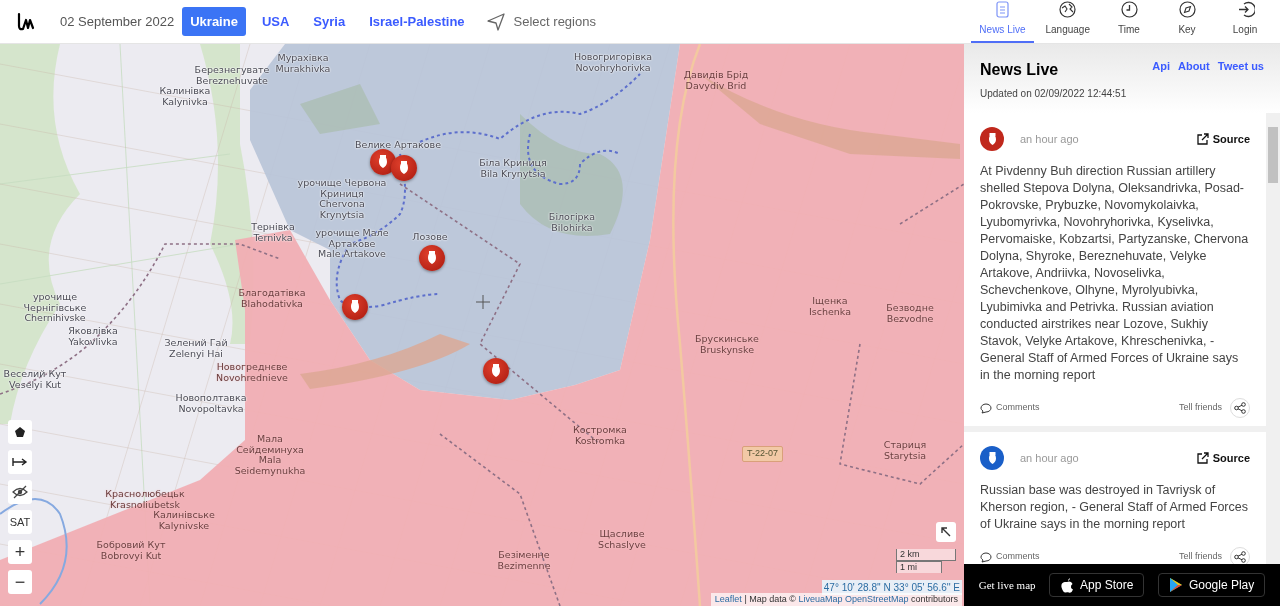 This screenshot has width=1280, height=606. I want to click on nav-tab: Language, so click(1067, 21).